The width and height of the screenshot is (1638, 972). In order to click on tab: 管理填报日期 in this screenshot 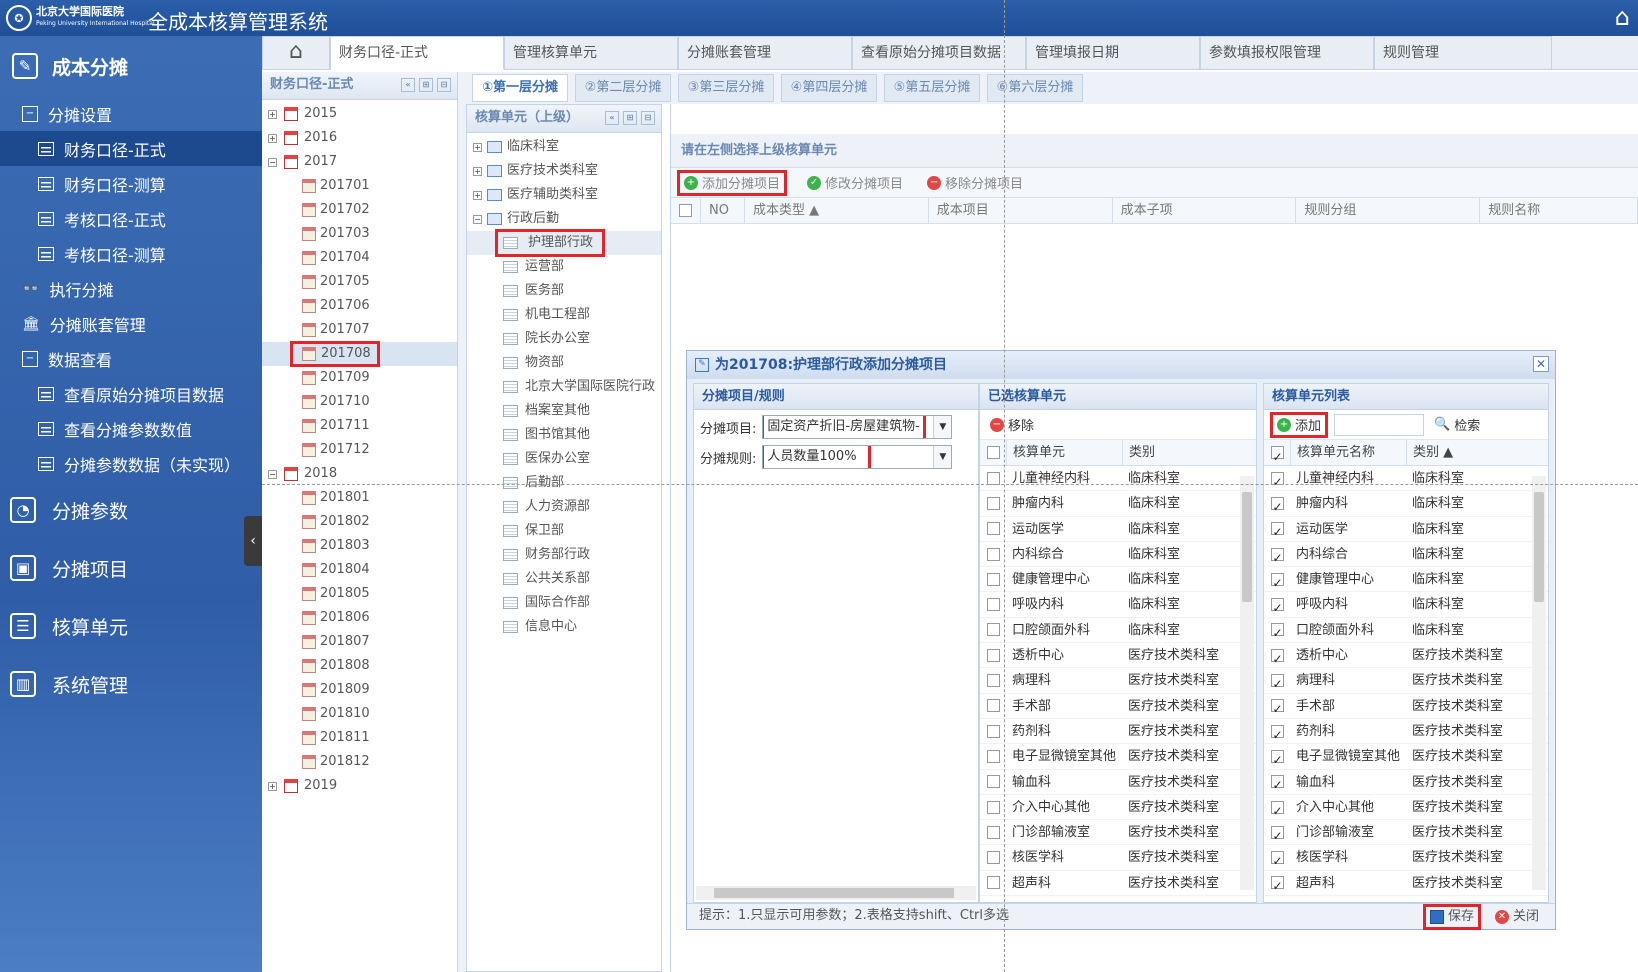, I will do `click(1113, 53)`.